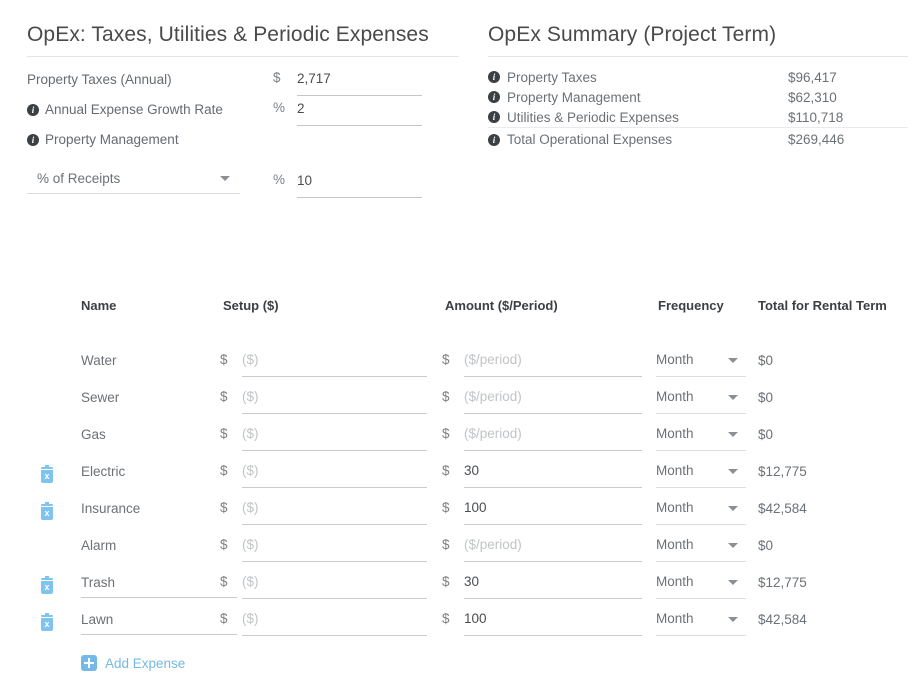  I want to click on opex-form-input: 2,717, so click(359, 82).